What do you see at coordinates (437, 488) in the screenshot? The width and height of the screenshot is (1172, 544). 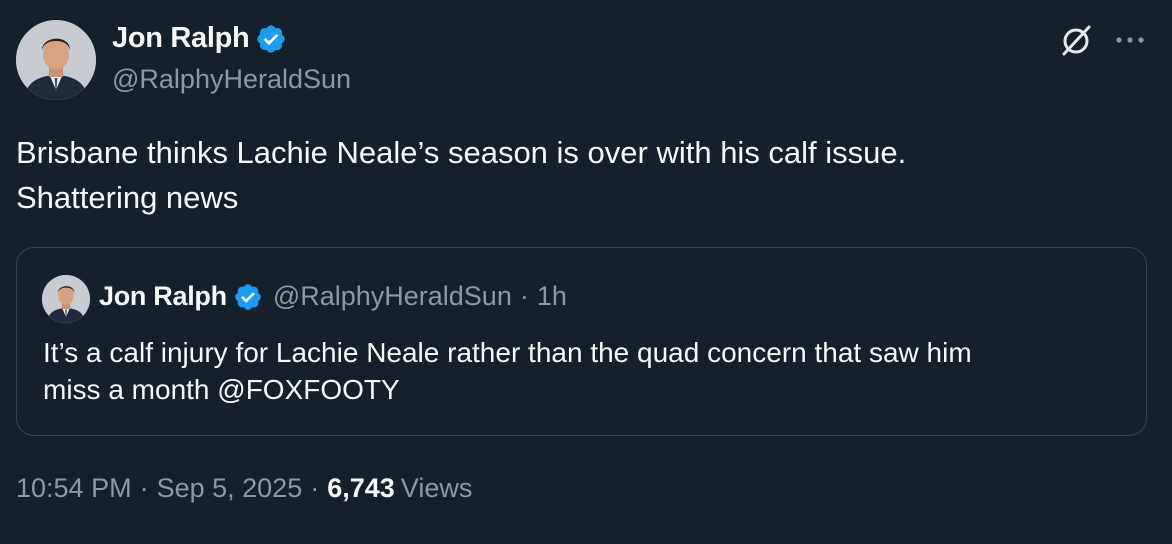 I see `views-label: Views` at bounding box center [437, 488].